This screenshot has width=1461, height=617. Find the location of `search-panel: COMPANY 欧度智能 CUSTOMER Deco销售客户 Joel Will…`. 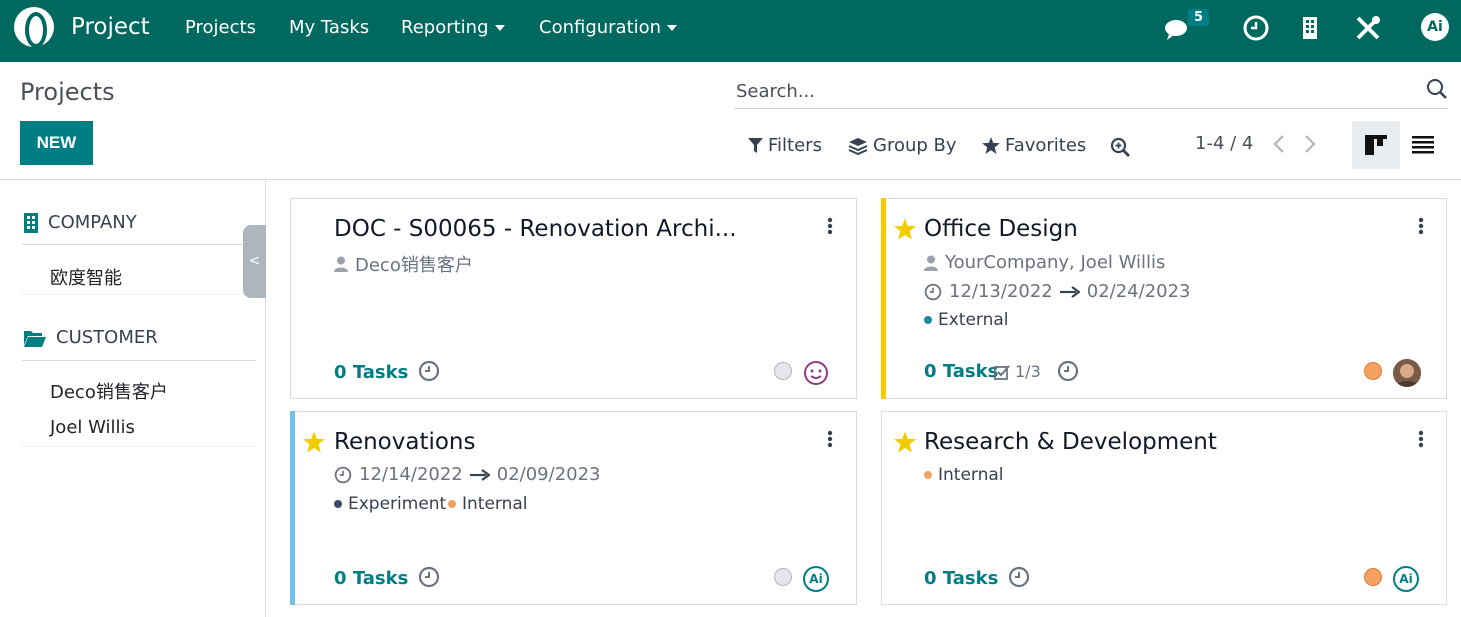

search-panel: COMPANY 欧度智能 CUSTOMER Deco销售客户 Joel Will… is located at coordinates (133, 398).